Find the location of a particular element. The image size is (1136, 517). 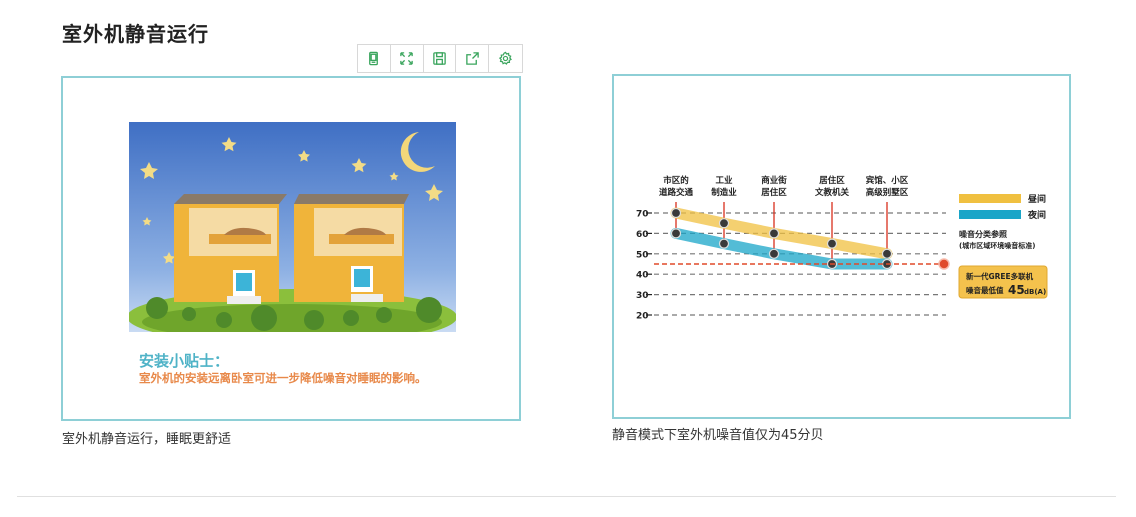

threshold-label-value: 45 is located at coordinates (1016, 290).